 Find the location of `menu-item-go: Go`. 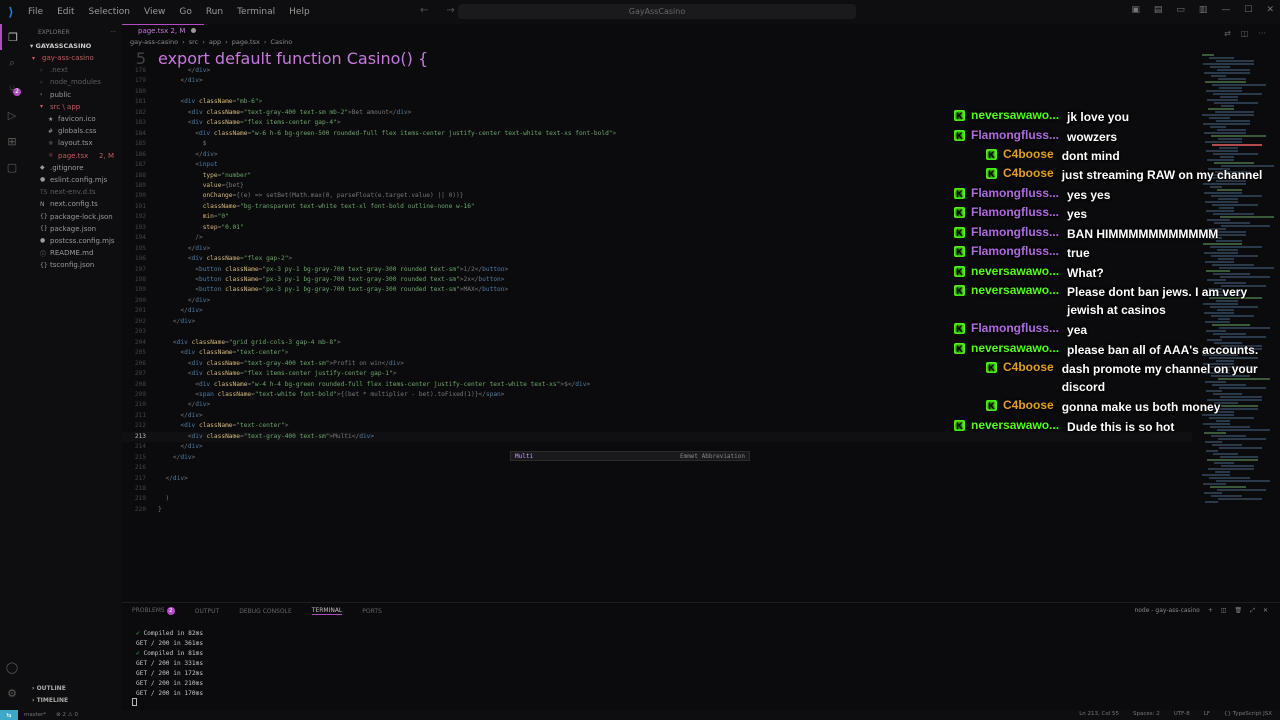

menu-item-go: Go is located at coordinates (185, 12).